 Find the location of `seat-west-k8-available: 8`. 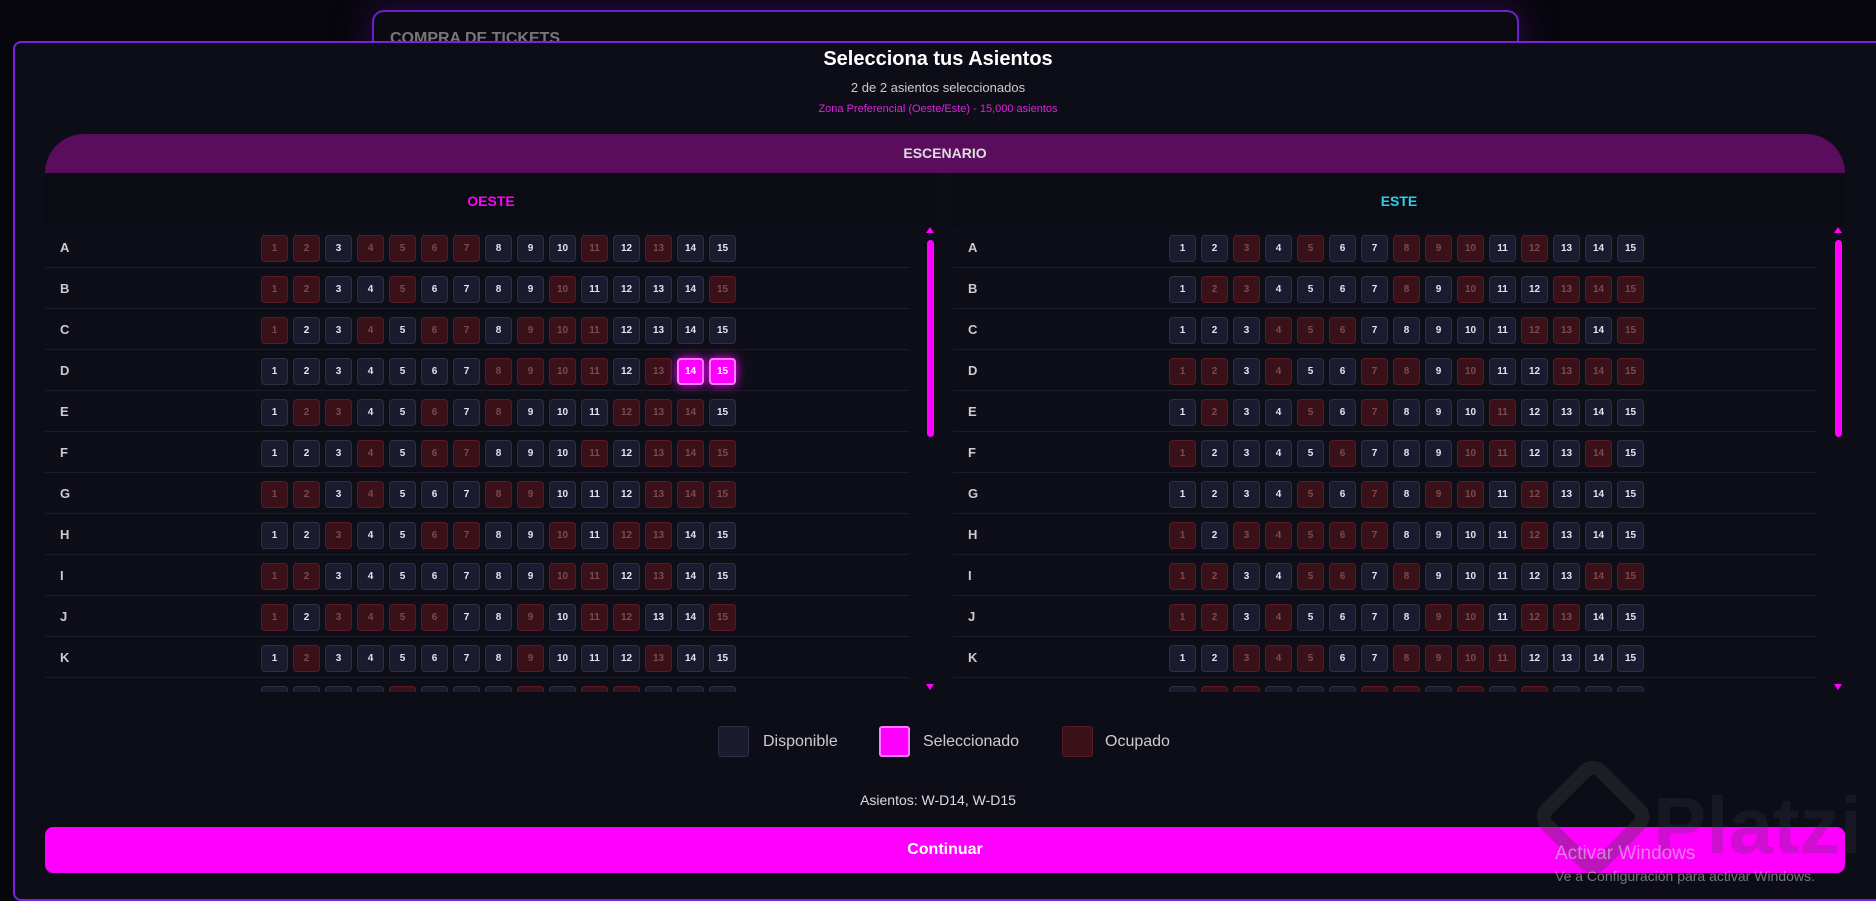

seat-west-k8-available: 8 is located at coordinates (498, 658).